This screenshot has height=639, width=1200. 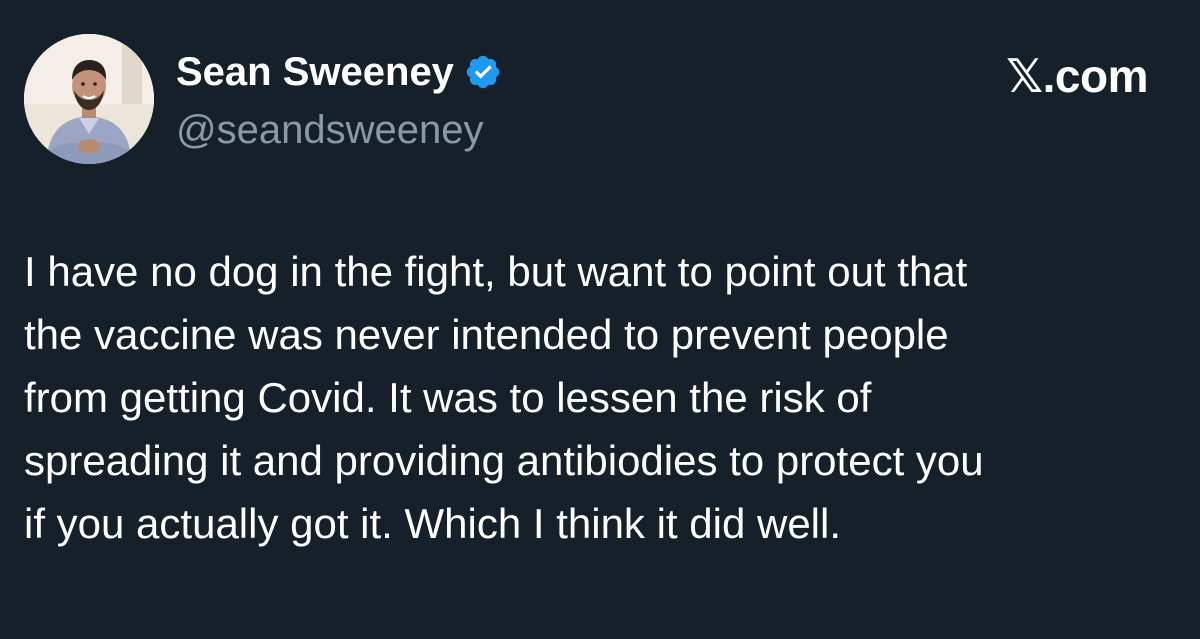 I want to click on avatar, so click(x=89, y=99).